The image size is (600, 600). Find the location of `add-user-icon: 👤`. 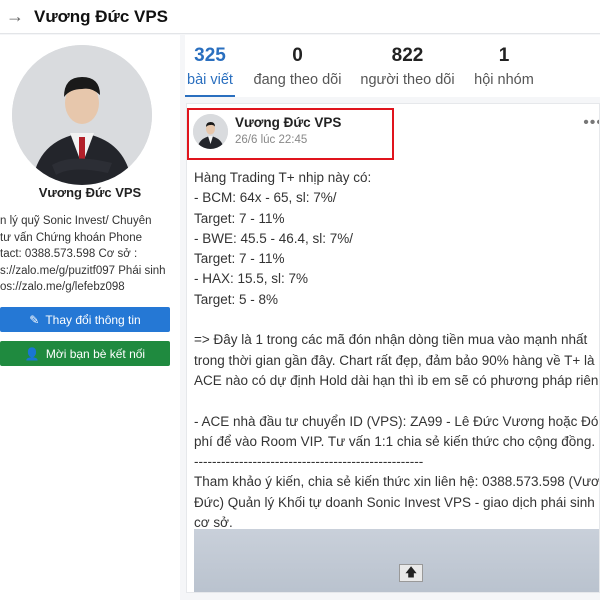

add-user-icon: 👤 is located at coordinates (32, 353).